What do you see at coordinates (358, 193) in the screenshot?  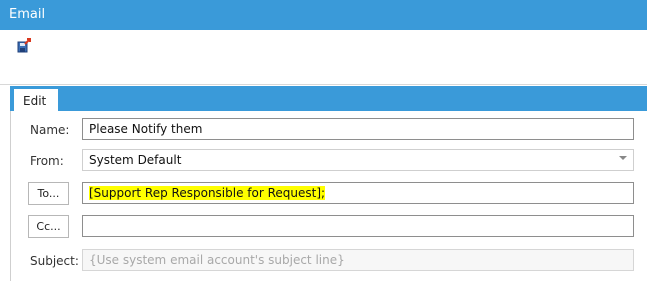 I see `to-field: [Support Rep Responsible for Request];` at bounding box center [358, 193].